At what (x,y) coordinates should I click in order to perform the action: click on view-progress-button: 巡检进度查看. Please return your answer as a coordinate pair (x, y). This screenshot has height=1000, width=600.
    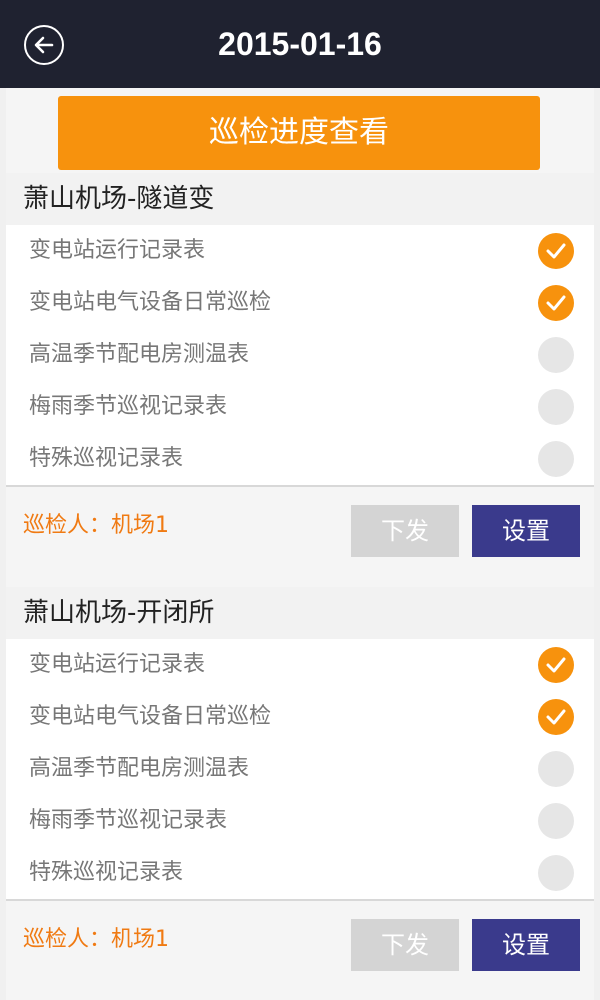
    Looking at the image, I should click on (299, 133).